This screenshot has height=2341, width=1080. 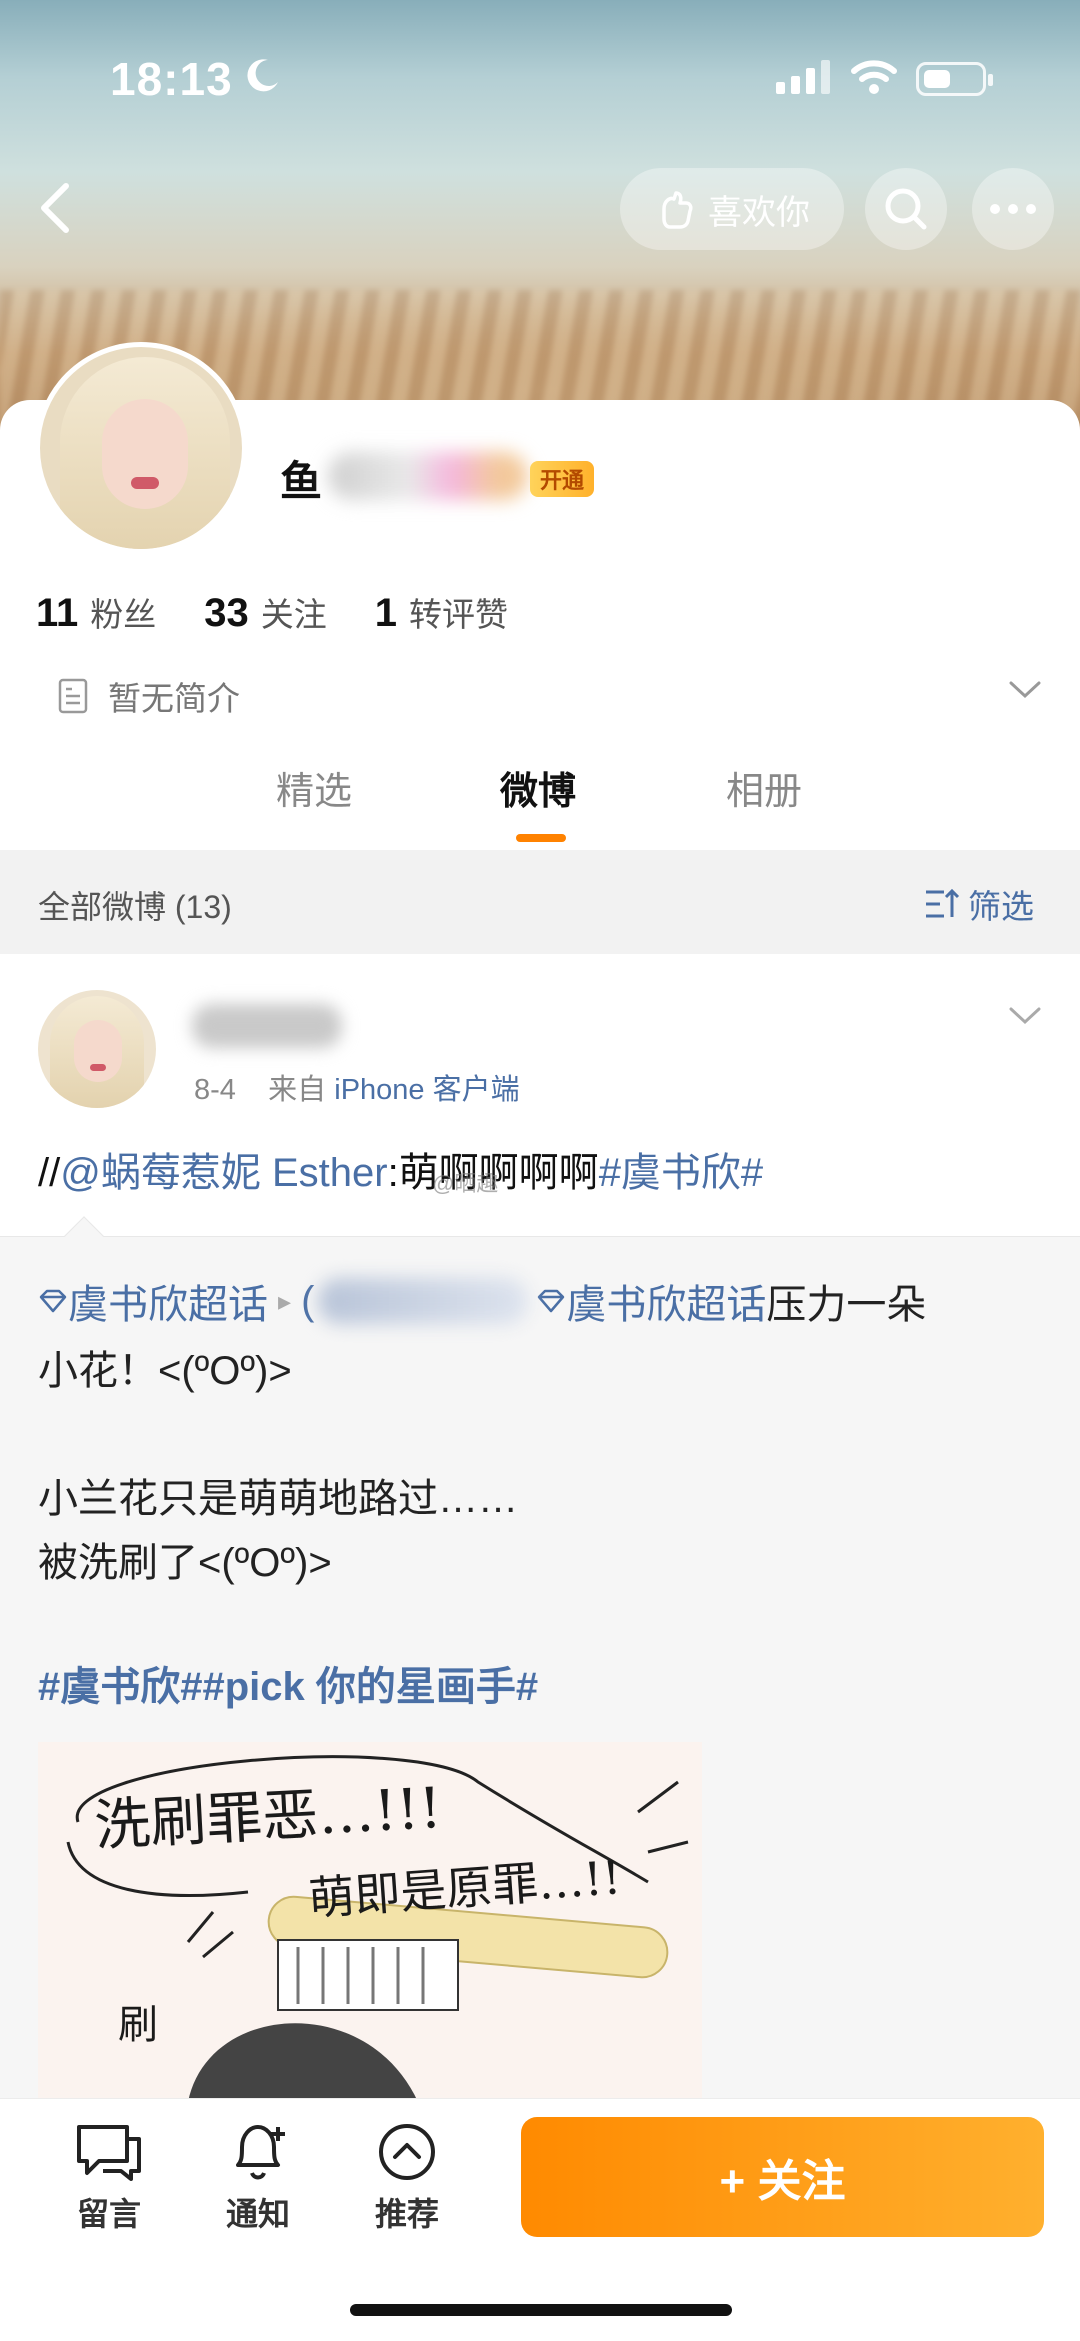 What do you see at coordinates (677, 210) in the screenshot?
I see `like-hand-icon` at bounding box center [677, 210].